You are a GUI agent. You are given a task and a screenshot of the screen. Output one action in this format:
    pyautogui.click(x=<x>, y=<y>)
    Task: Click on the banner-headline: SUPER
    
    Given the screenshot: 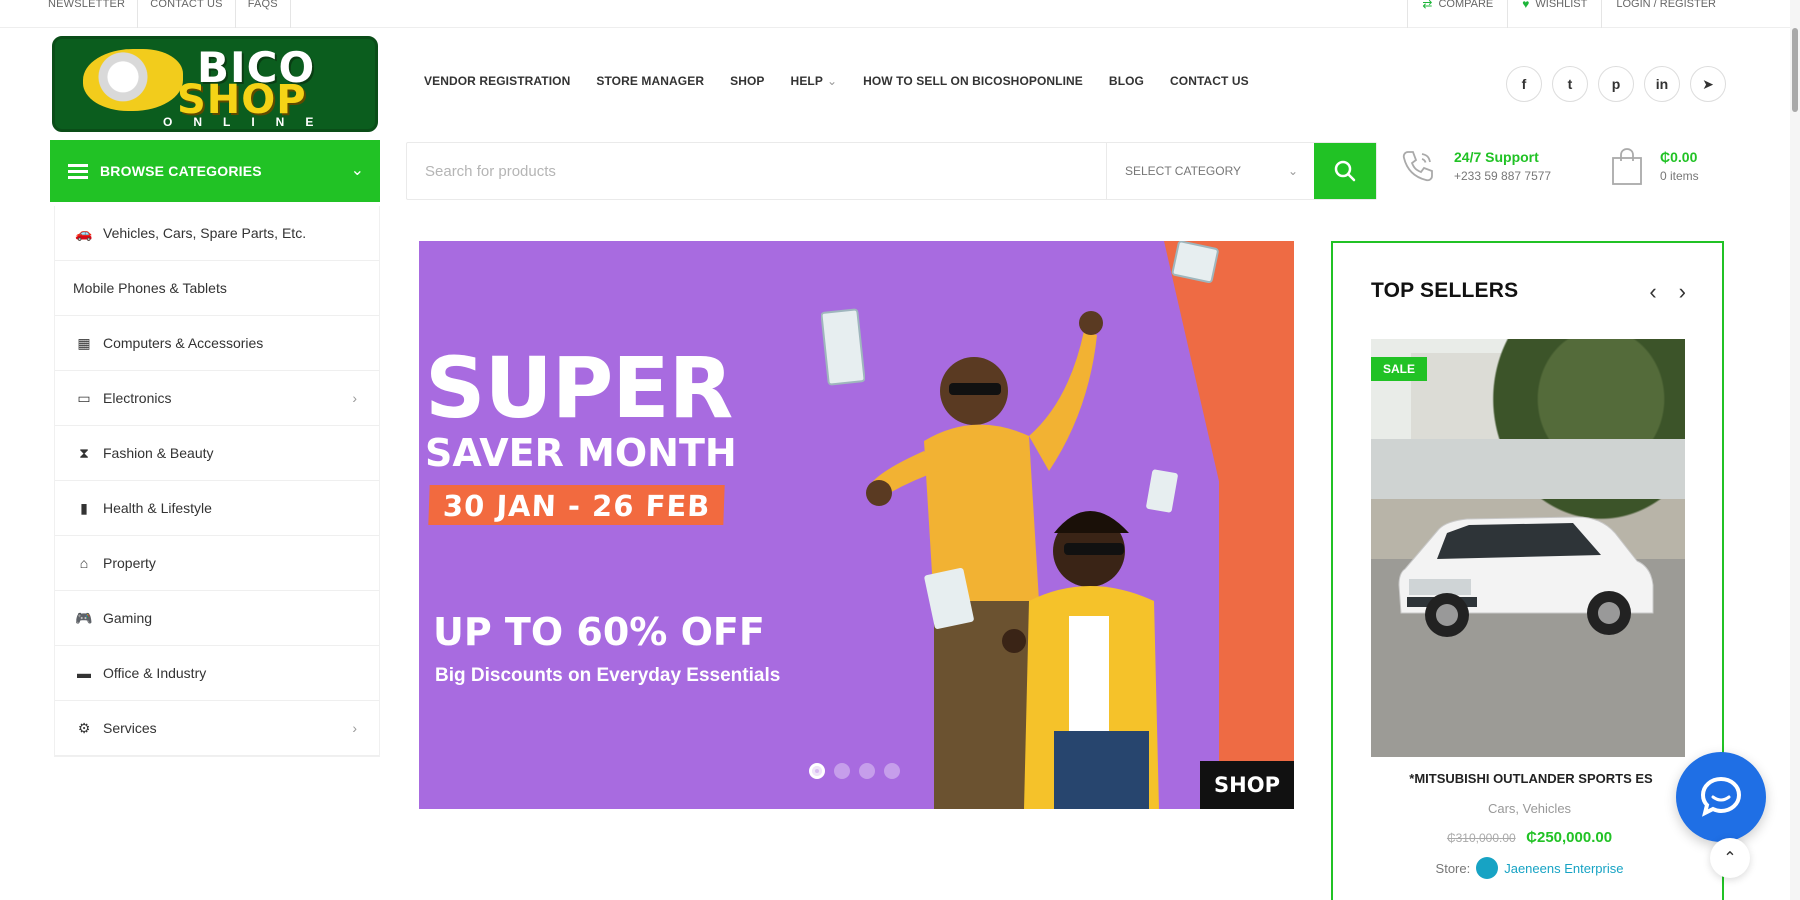 What is the action you would take?
    pyautogui.click(x=579, y=388)
    